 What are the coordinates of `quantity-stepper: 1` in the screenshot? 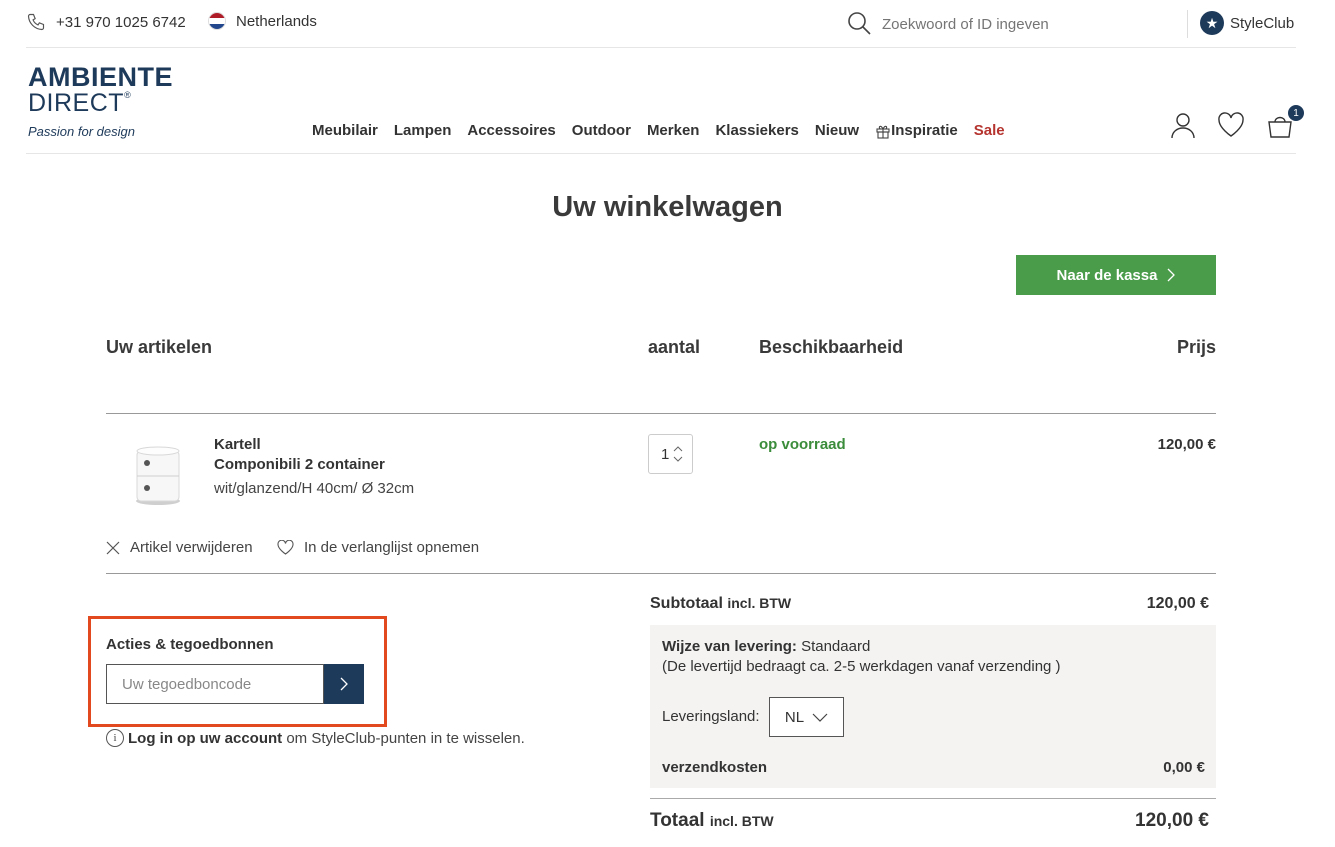 It's located at (670, 454).